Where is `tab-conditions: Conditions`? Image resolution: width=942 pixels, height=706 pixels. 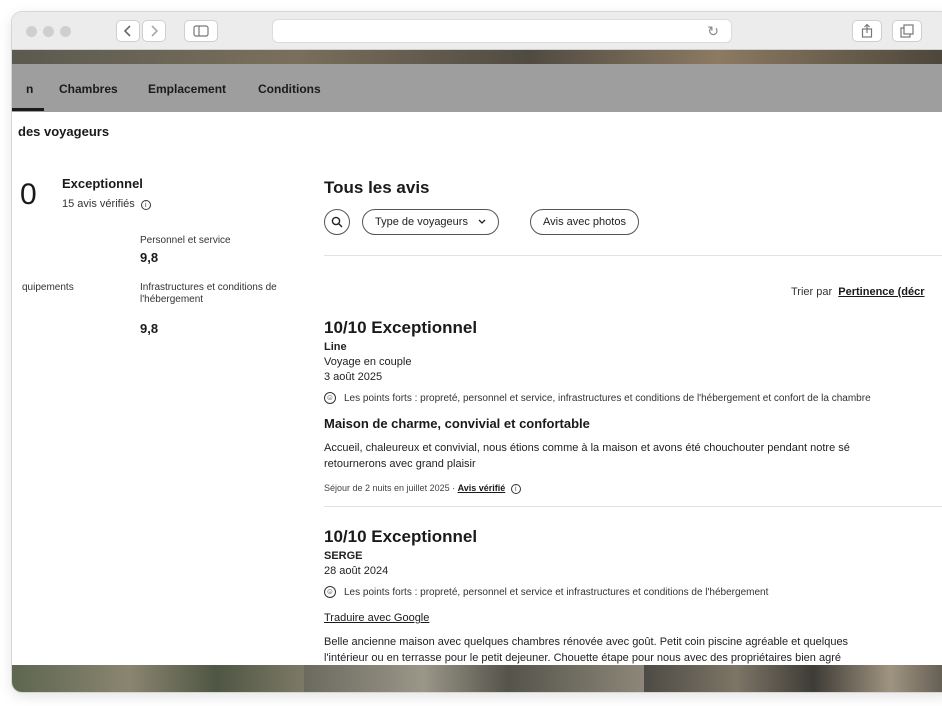
tab-conditions: Conditions is located at coordinates (289, 89).